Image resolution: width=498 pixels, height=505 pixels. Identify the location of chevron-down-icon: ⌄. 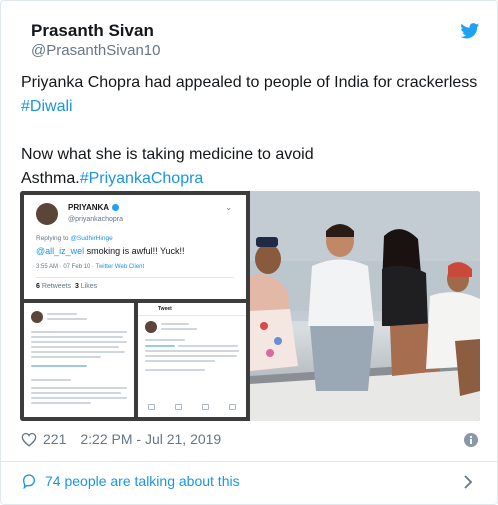
(228, 207).